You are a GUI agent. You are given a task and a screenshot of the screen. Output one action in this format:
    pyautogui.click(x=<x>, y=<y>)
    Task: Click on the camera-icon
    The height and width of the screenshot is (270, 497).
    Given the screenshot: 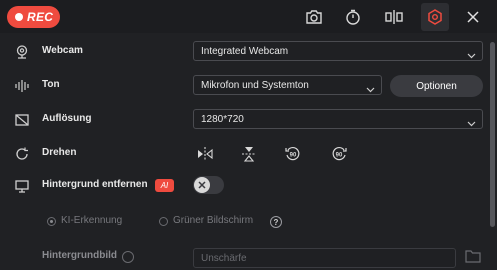 What is the action you would take?
    pyautogui.click(x=314, y=17)
    